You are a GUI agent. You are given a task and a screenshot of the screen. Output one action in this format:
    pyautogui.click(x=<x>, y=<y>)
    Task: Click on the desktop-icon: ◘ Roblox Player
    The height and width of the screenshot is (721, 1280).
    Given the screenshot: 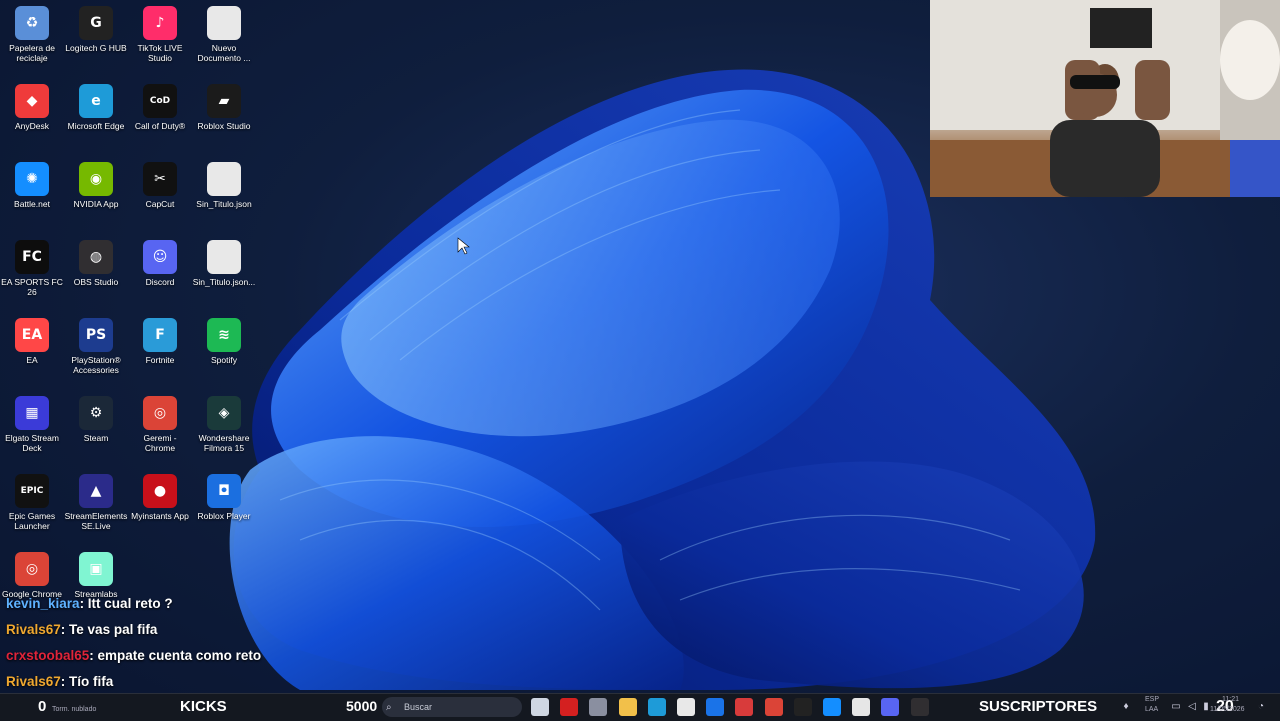 What is the action you would take?
    pyautogui.click(x=224, y=505)
    